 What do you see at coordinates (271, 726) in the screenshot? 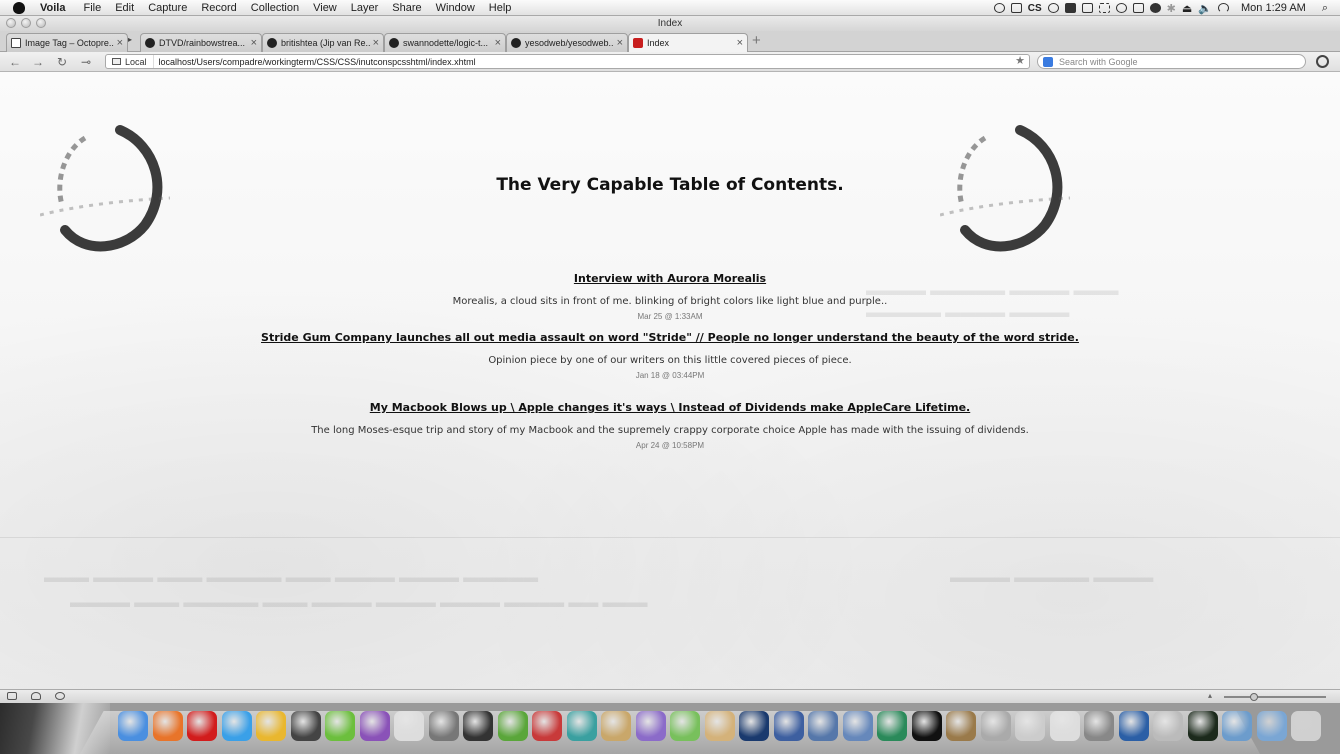
I see `gold-app-icon` at bounding box center [271, 726].